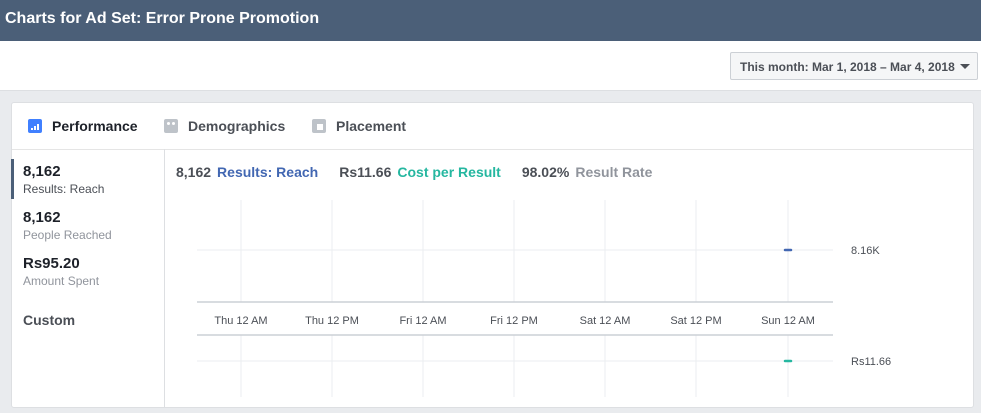  What do you see at coordinates (847, 67) in the screenshot?
I see `date-range-label: This month: Mar 1, 2018 – Mar 4, 2018` at bounding box center [847, 67].